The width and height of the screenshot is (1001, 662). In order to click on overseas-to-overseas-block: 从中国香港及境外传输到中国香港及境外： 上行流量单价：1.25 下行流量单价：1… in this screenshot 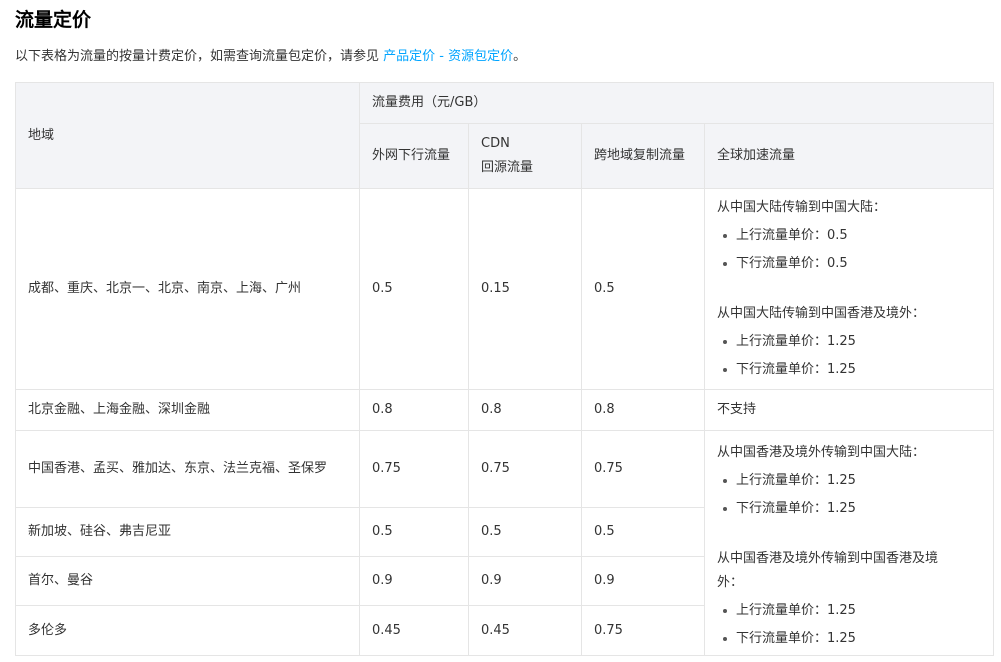, I will do `click(849, 599)`.